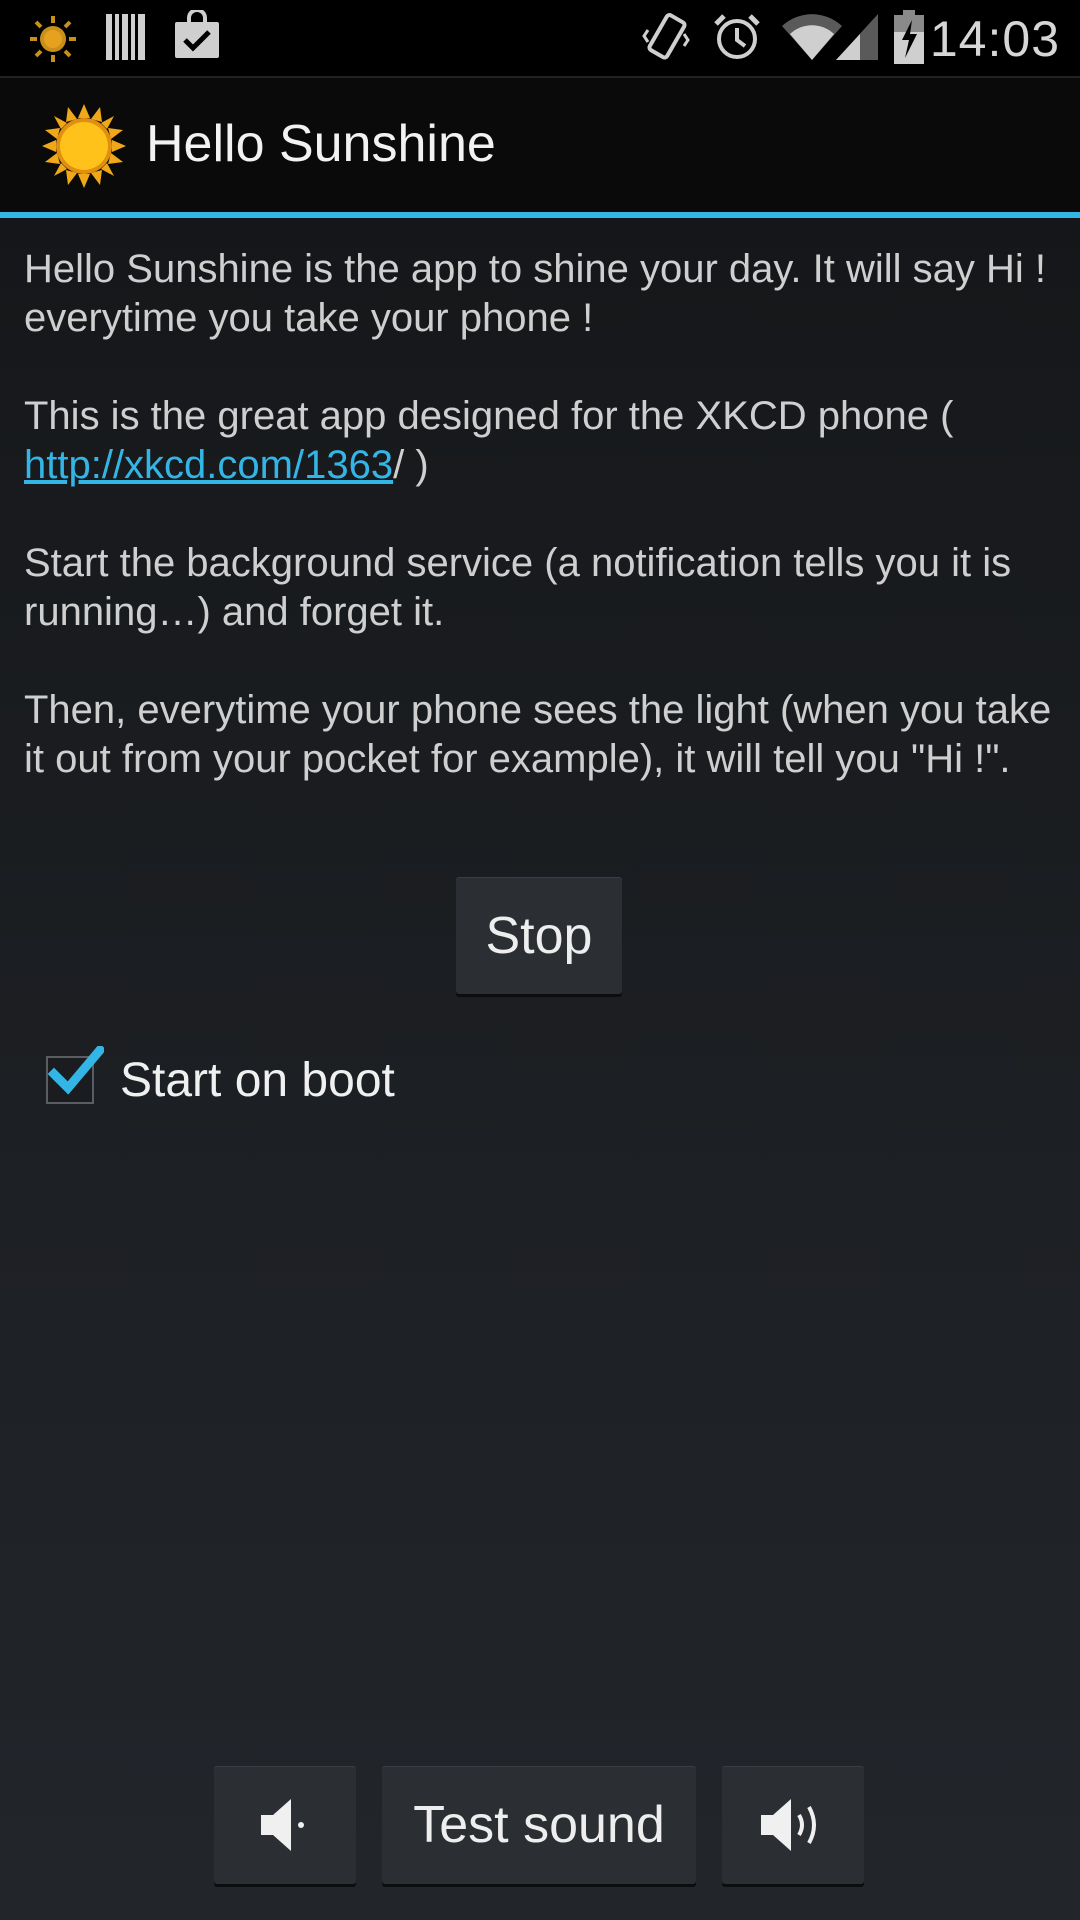  I want to click on barcode-icon, so click(125, 37).